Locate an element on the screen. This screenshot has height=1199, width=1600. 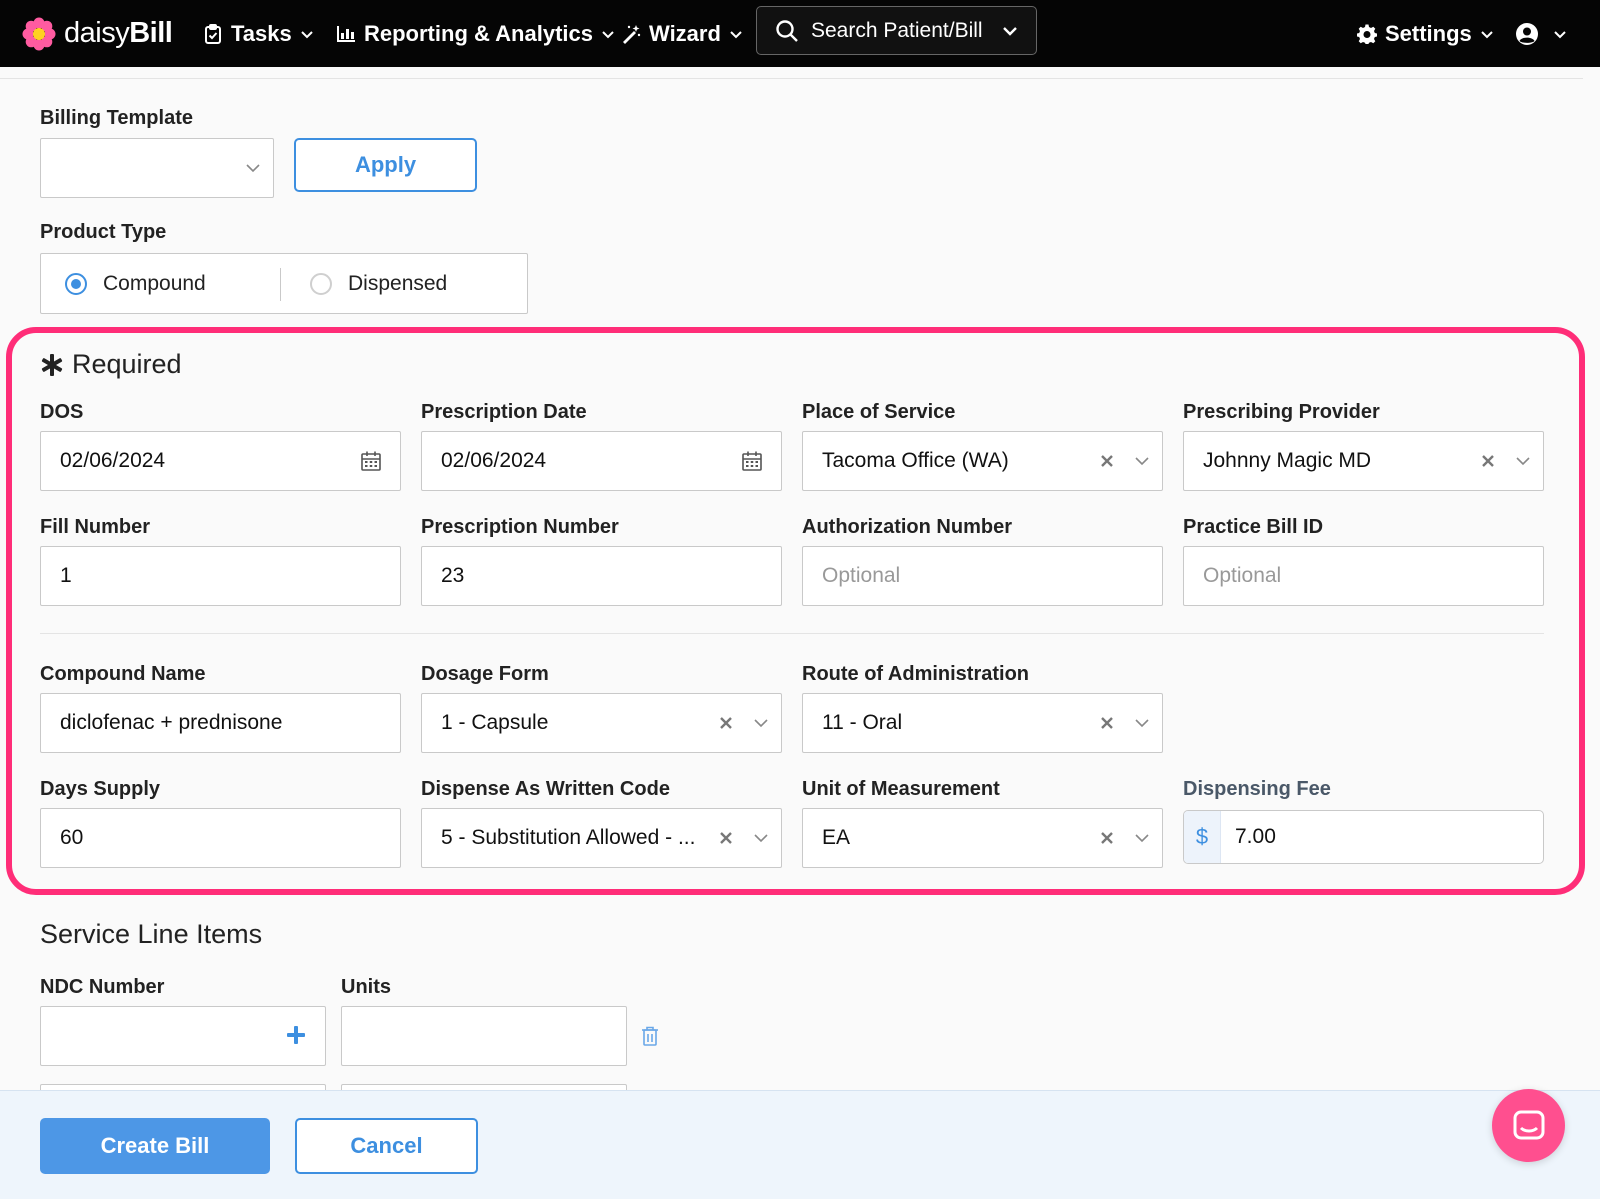
prescribing-provider-select: Johnny Magic MD is located at coordinates (1363, 461).